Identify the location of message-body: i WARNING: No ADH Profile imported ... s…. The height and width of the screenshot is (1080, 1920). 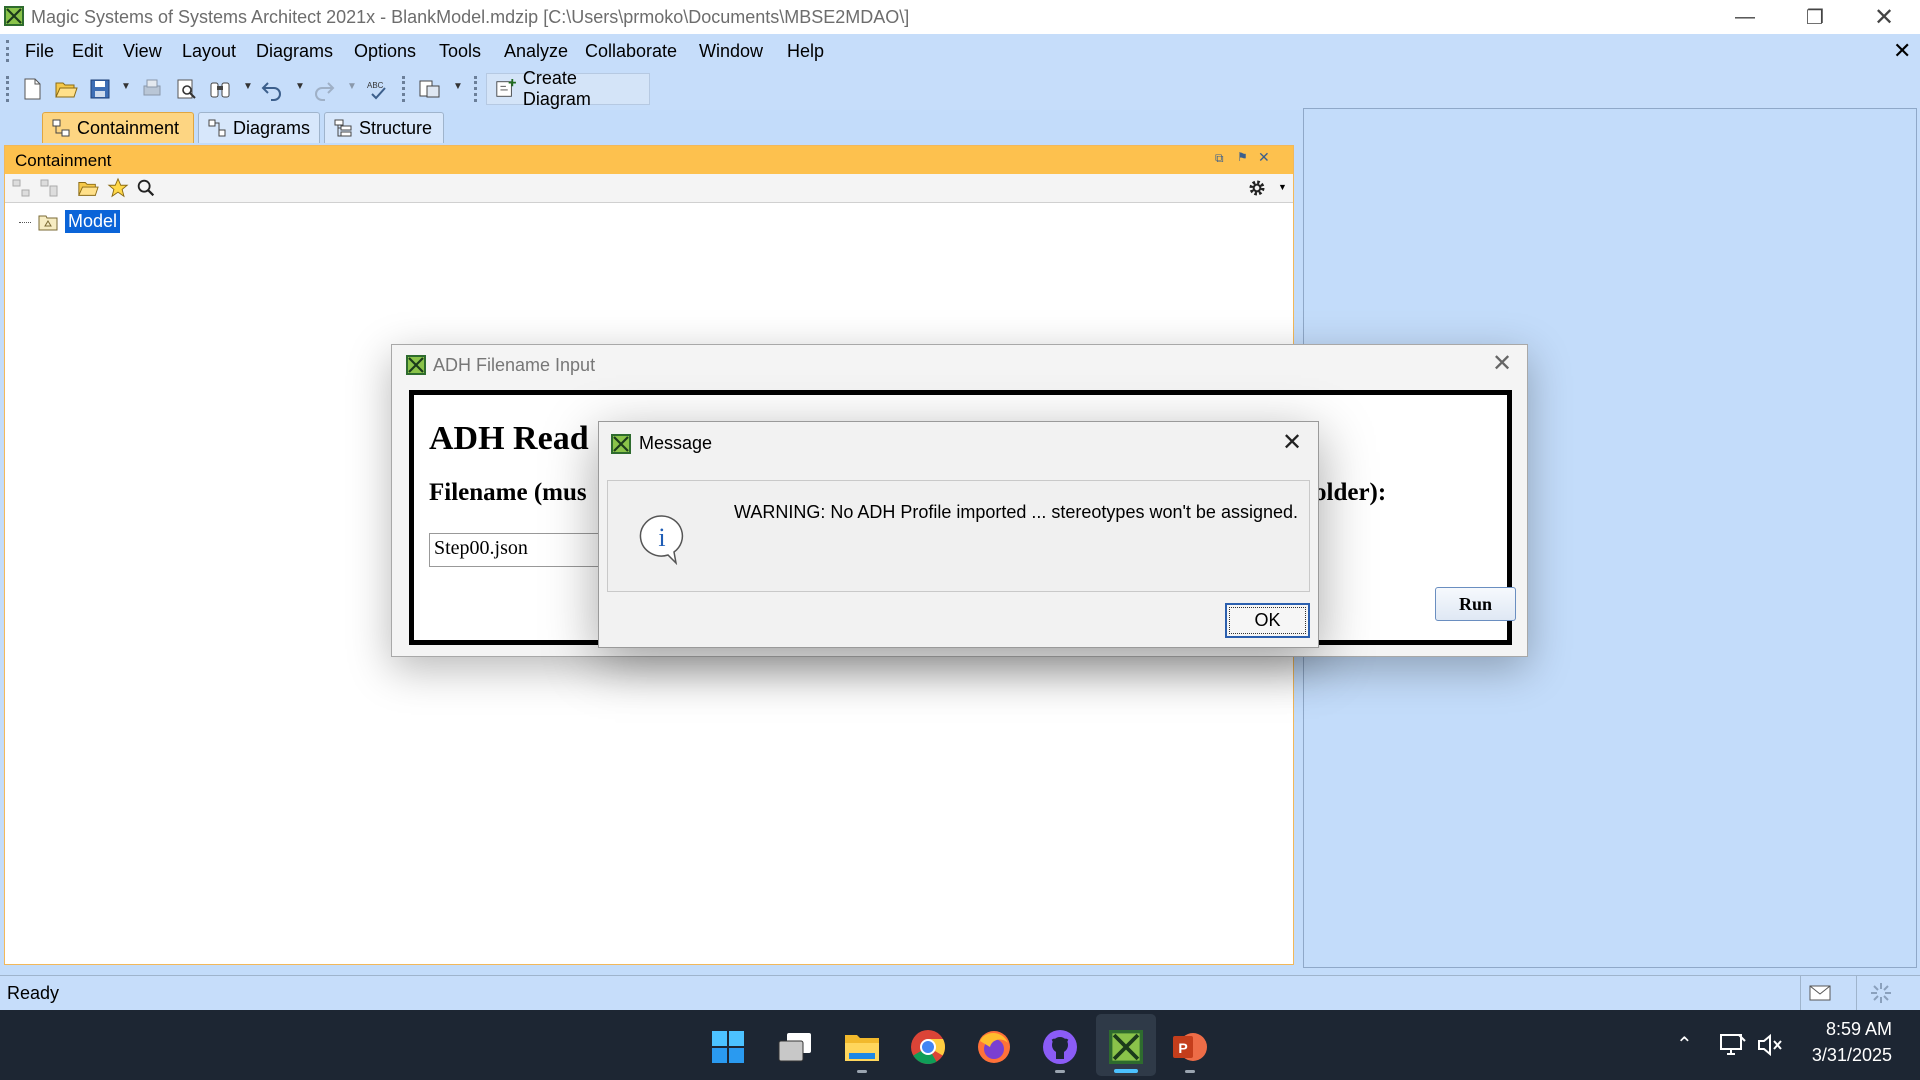
(958, 536).